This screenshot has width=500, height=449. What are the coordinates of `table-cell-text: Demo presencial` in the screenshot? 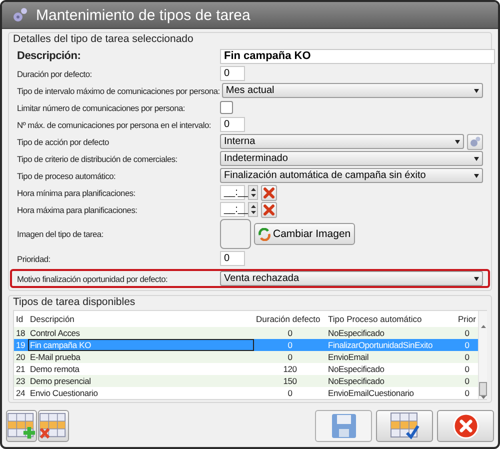 It's located at (60, 381).